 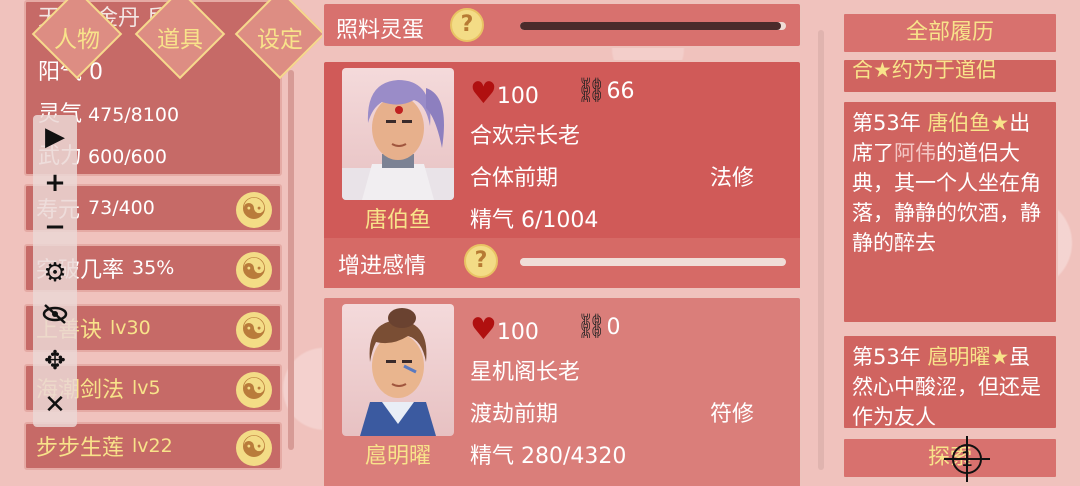 What do you see at coordinates (280, 37) in the screenshot?
I see `tab-settings: 设定` at bounding box center [280, 37].